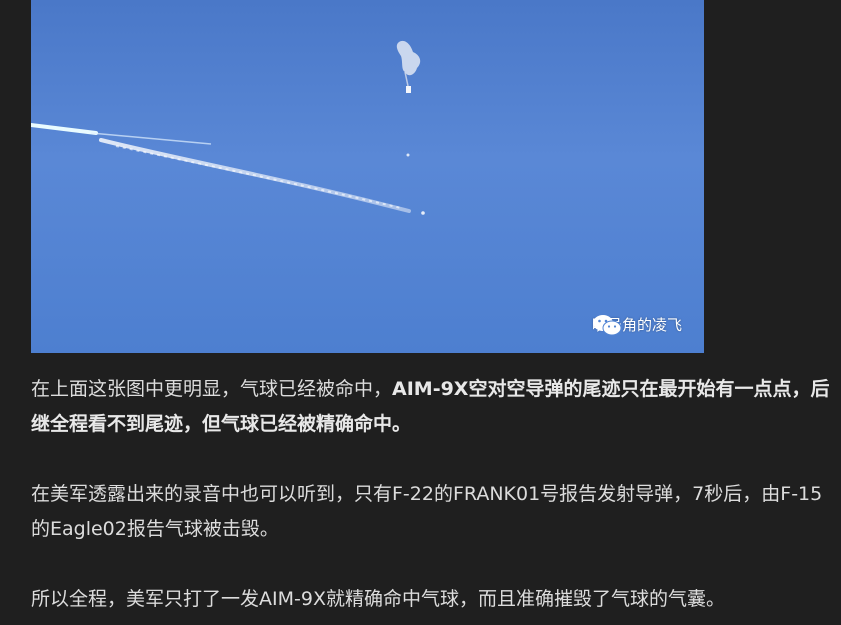 The image size is (841, 625). I want to click on wechat-icon, so click(607, 325).